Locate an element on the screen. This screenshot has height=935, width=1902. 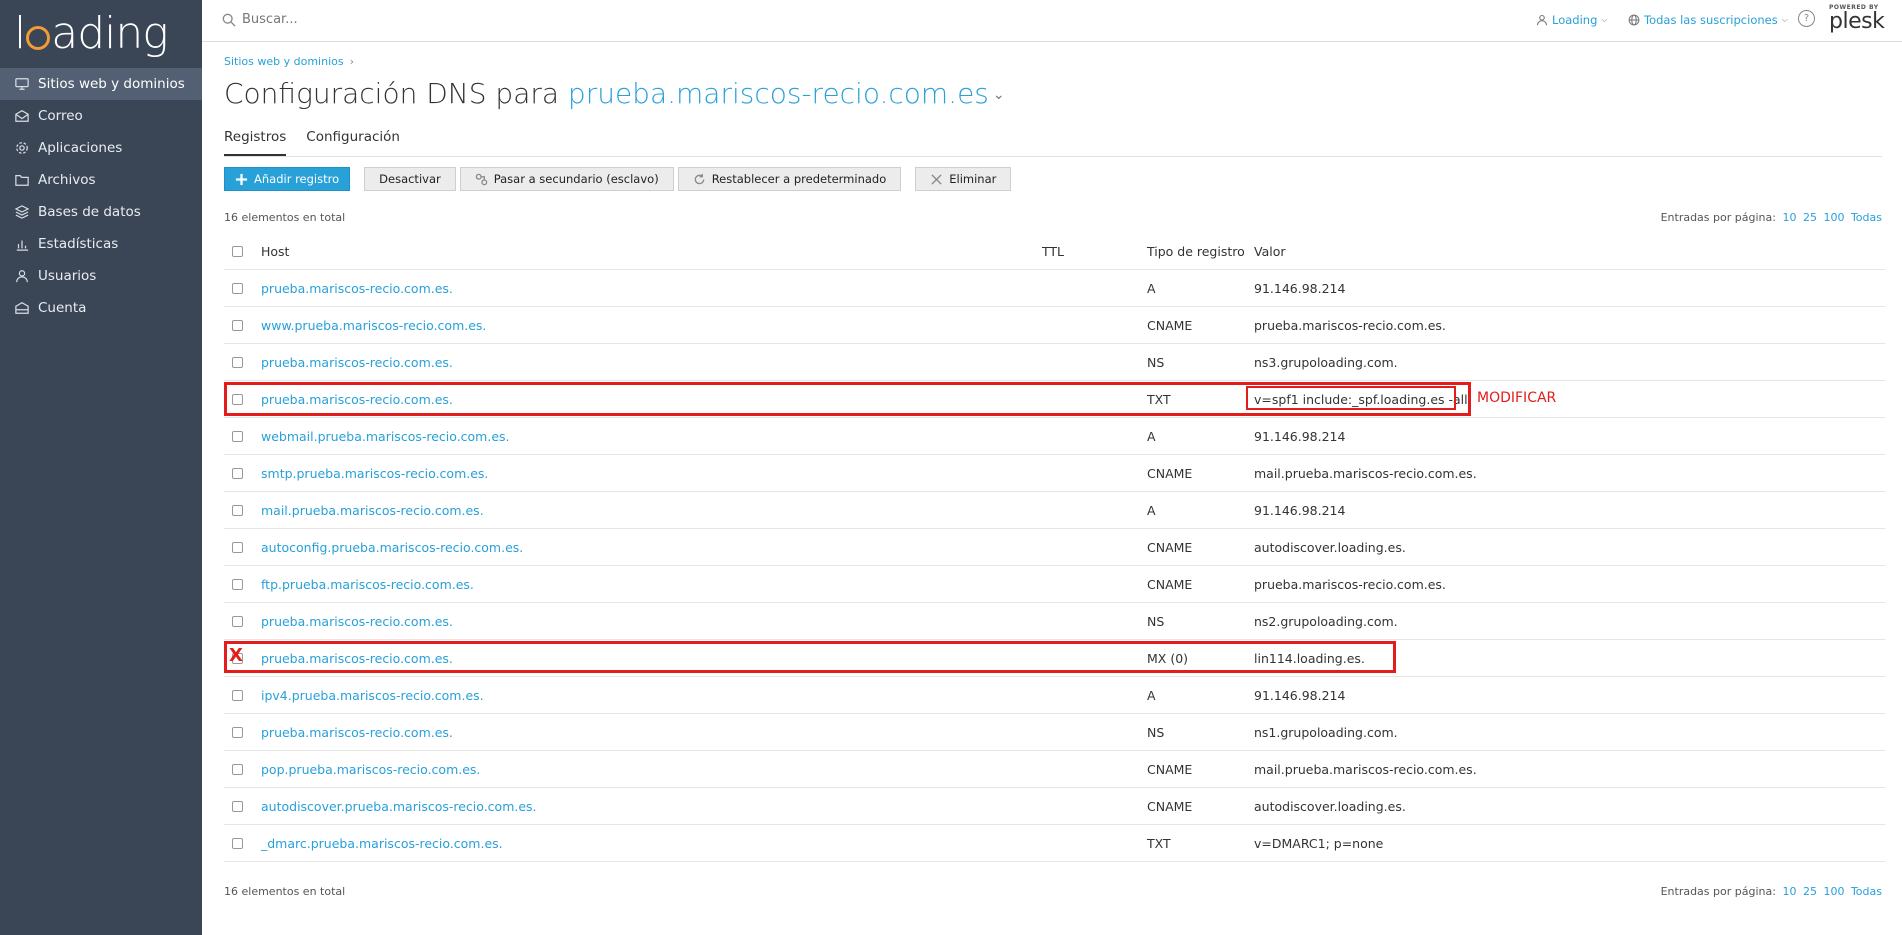
breadcrumb-link: Sitios web y dominios is located at coordinates (284, 61).